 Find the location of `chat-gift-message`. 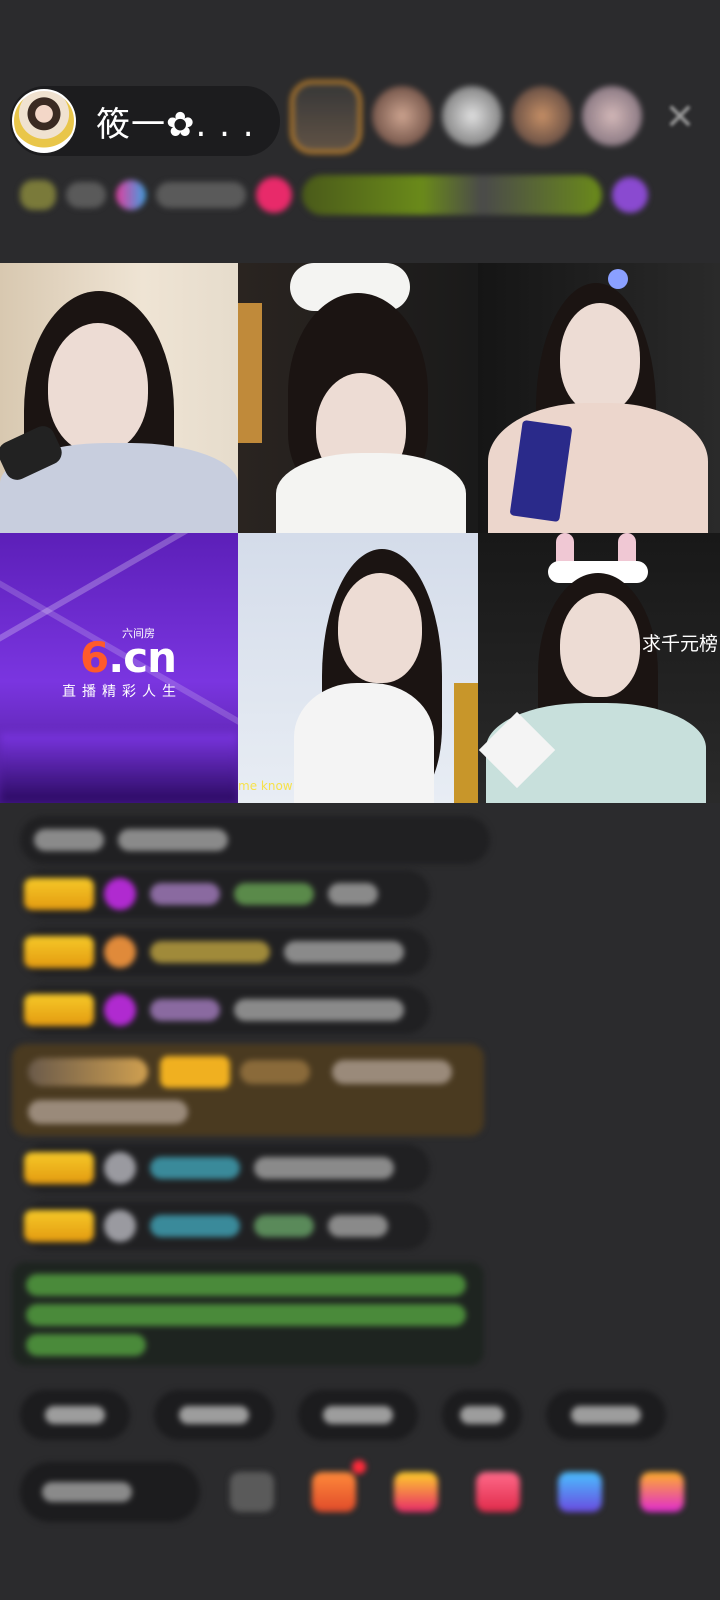

chat-gift-message is located at coordinates (248, 1090).